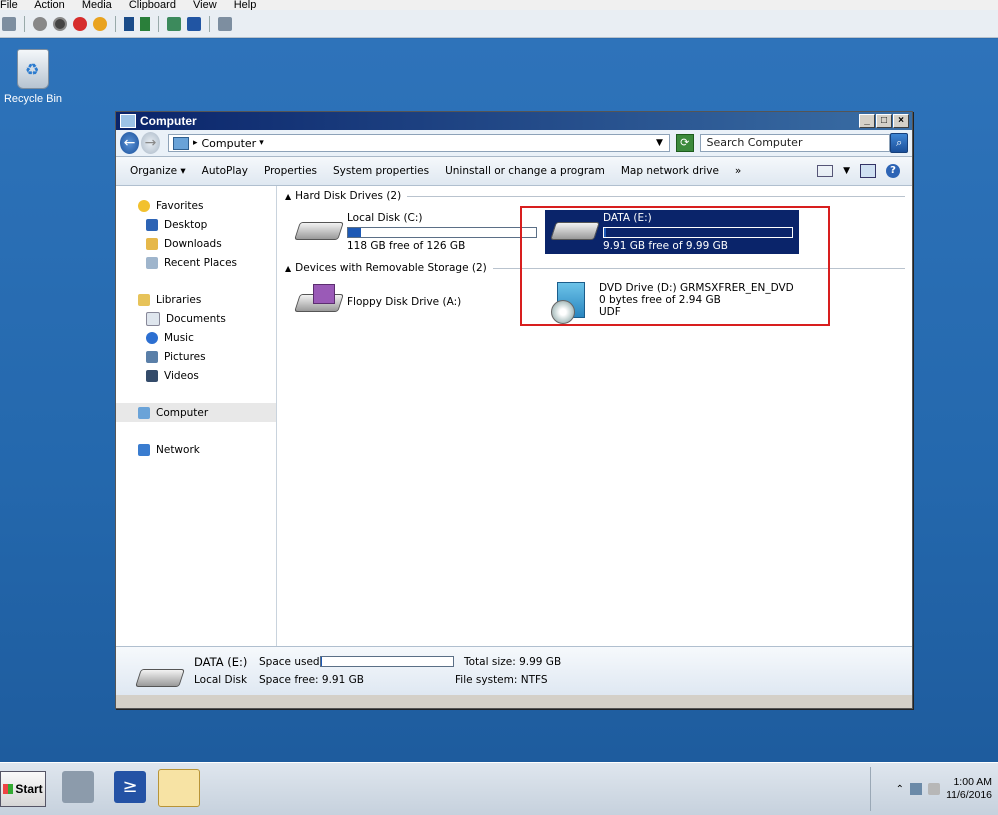  What do you see at coordinates (152, 356) in the screenshot?
I see `pictures-icon` at bounding box center [152, 356].